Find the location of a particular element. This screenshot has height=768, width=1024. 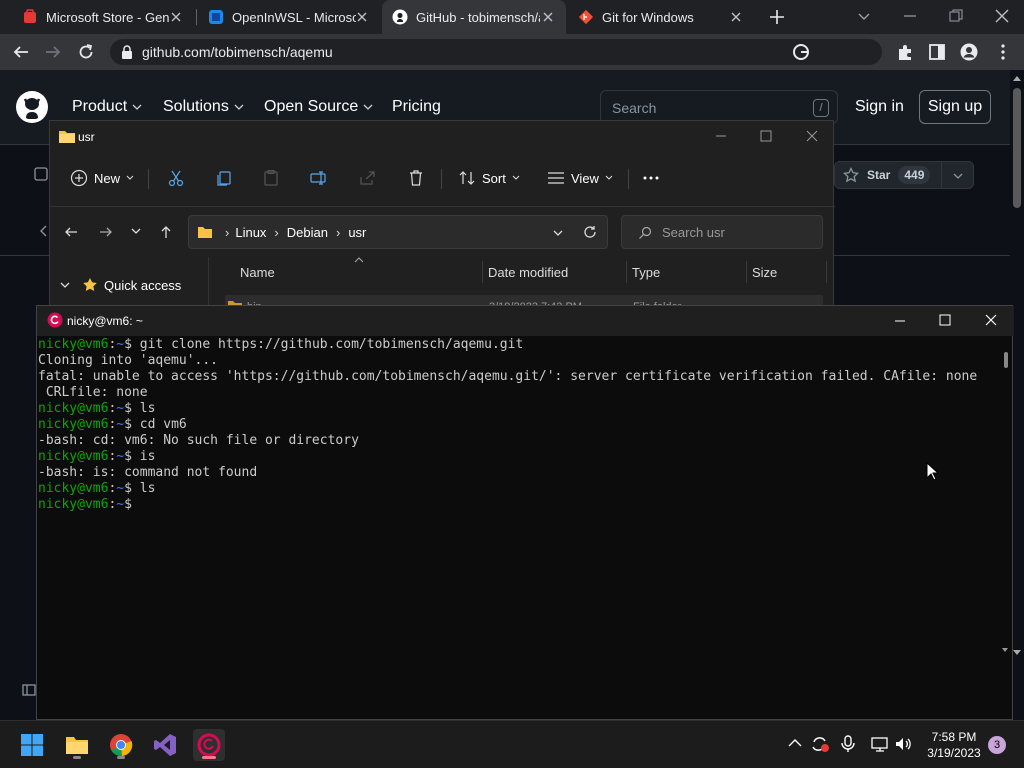

column-size: Size is located at coordinates (764, 272).